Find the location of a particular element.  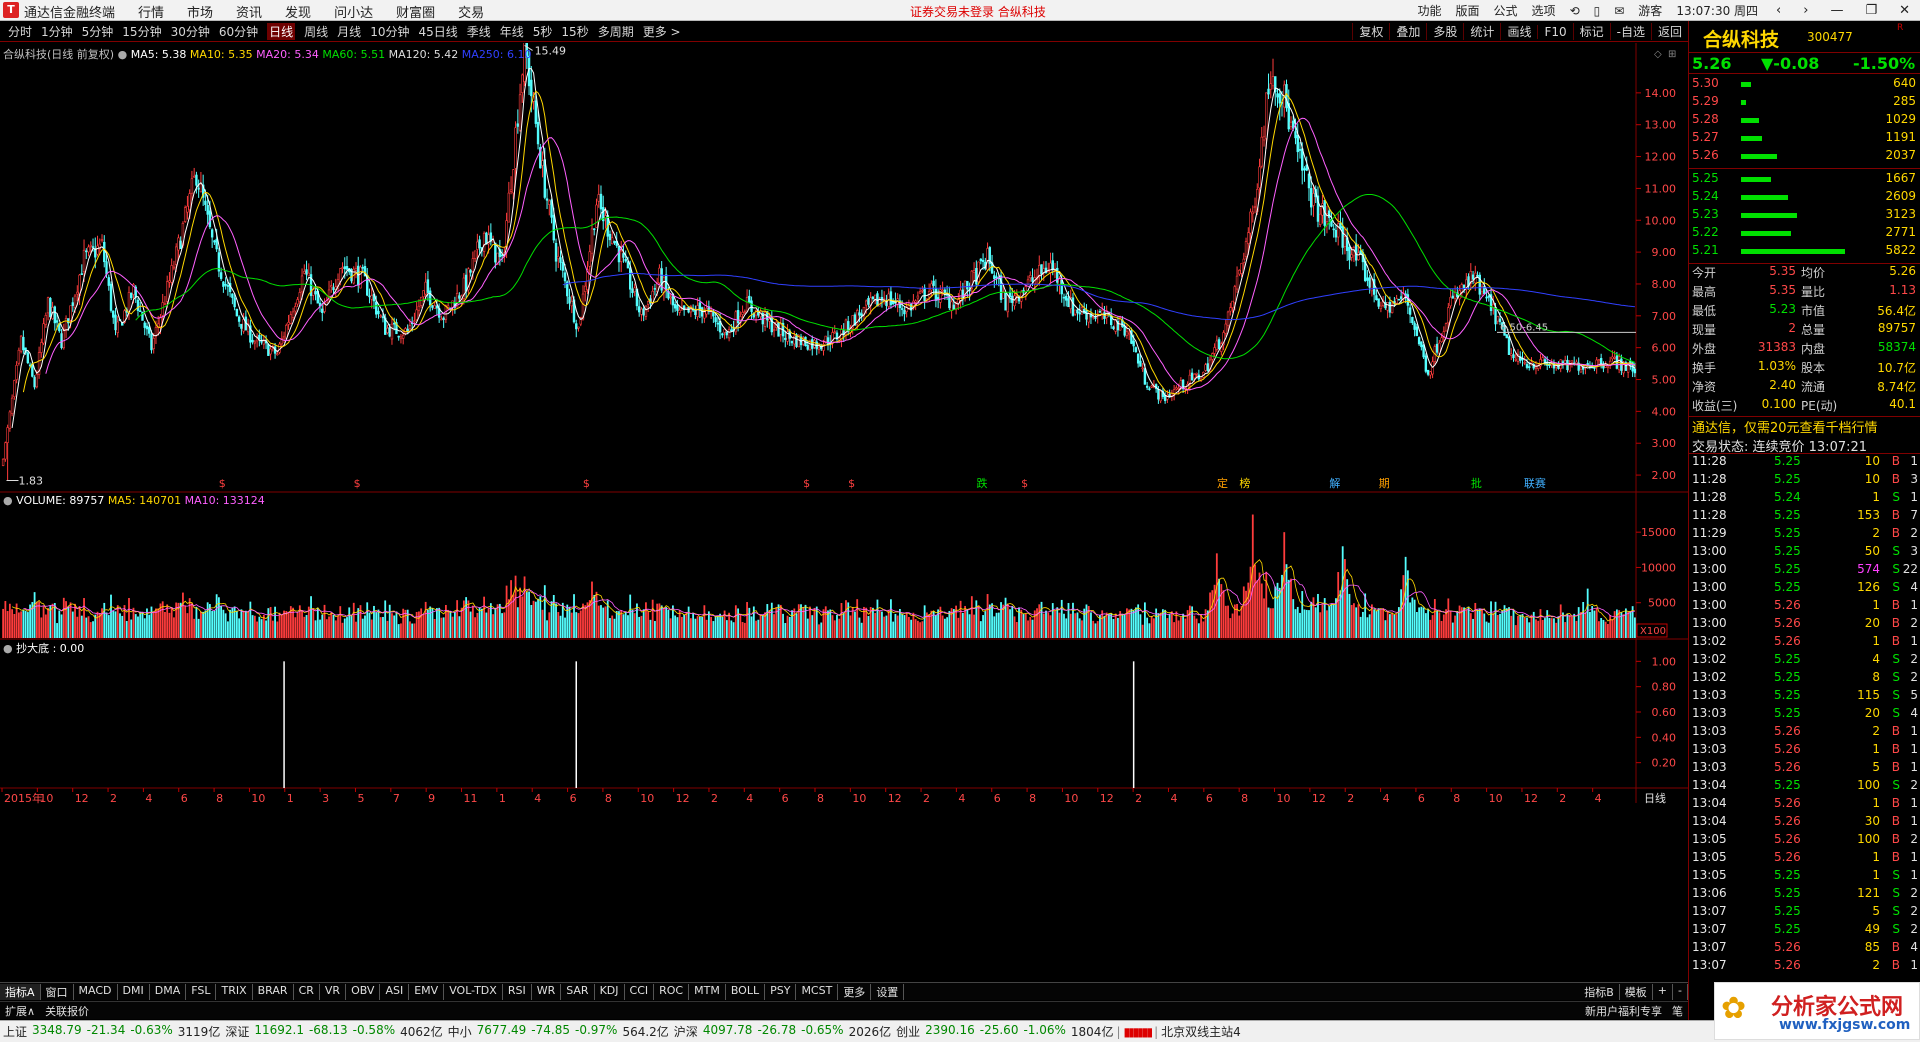

period-tab: 月线 is located at coordinates (349, 31).